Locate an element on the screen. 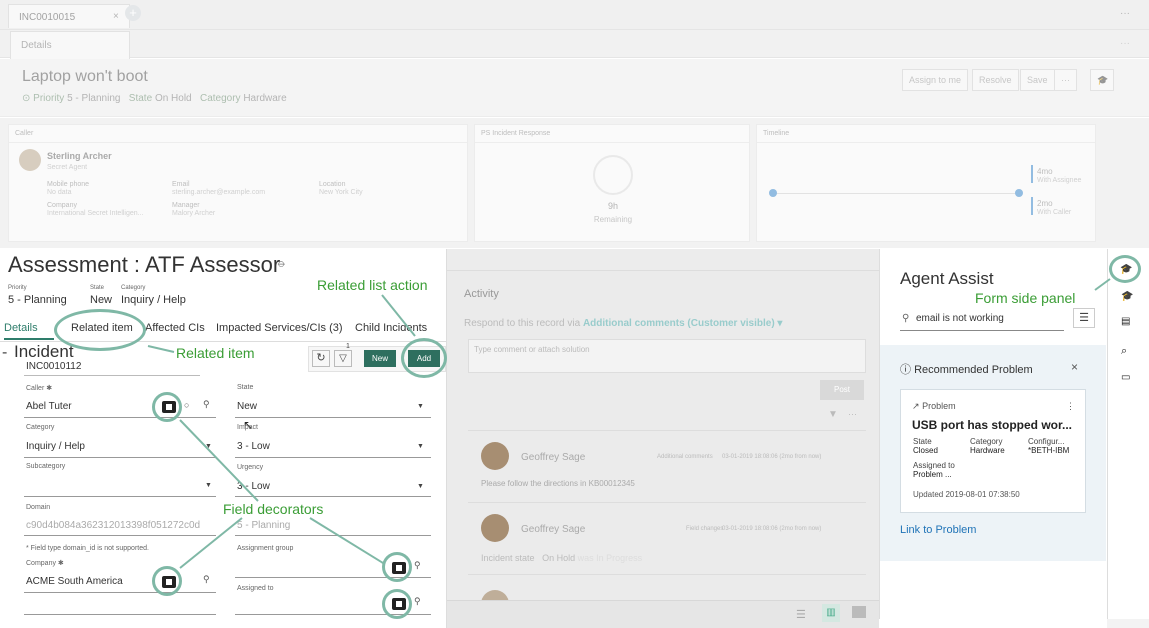 Image resolution: width=1149 pixels, height=628 pixels. arrow-decorator-company is located at coordinates (211, 543).